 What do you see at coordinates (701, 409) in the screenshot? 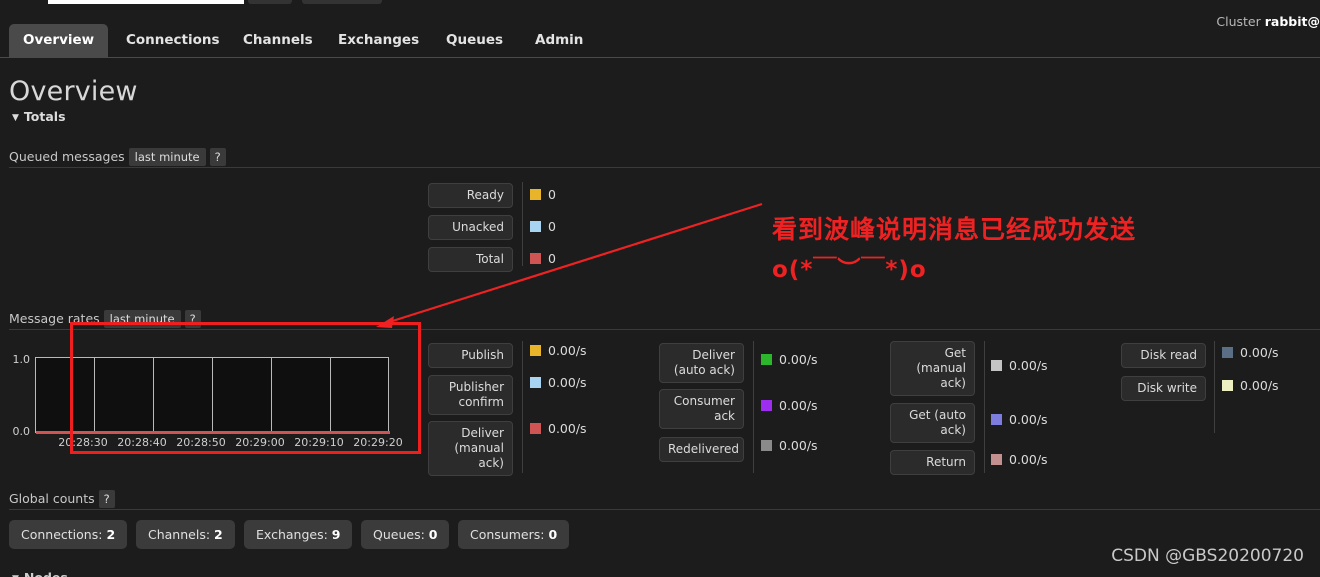
I see `mr-legend-button-consumer-ack: Consumer ack` at bounding box center [701, 409].